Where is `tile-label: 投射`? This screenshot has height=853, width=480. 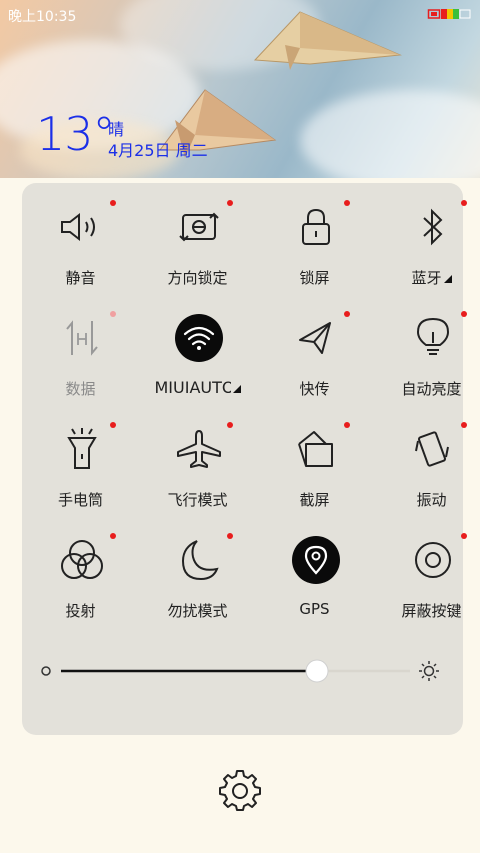
tile-label: 投射 is located at coordinates (80, 611).